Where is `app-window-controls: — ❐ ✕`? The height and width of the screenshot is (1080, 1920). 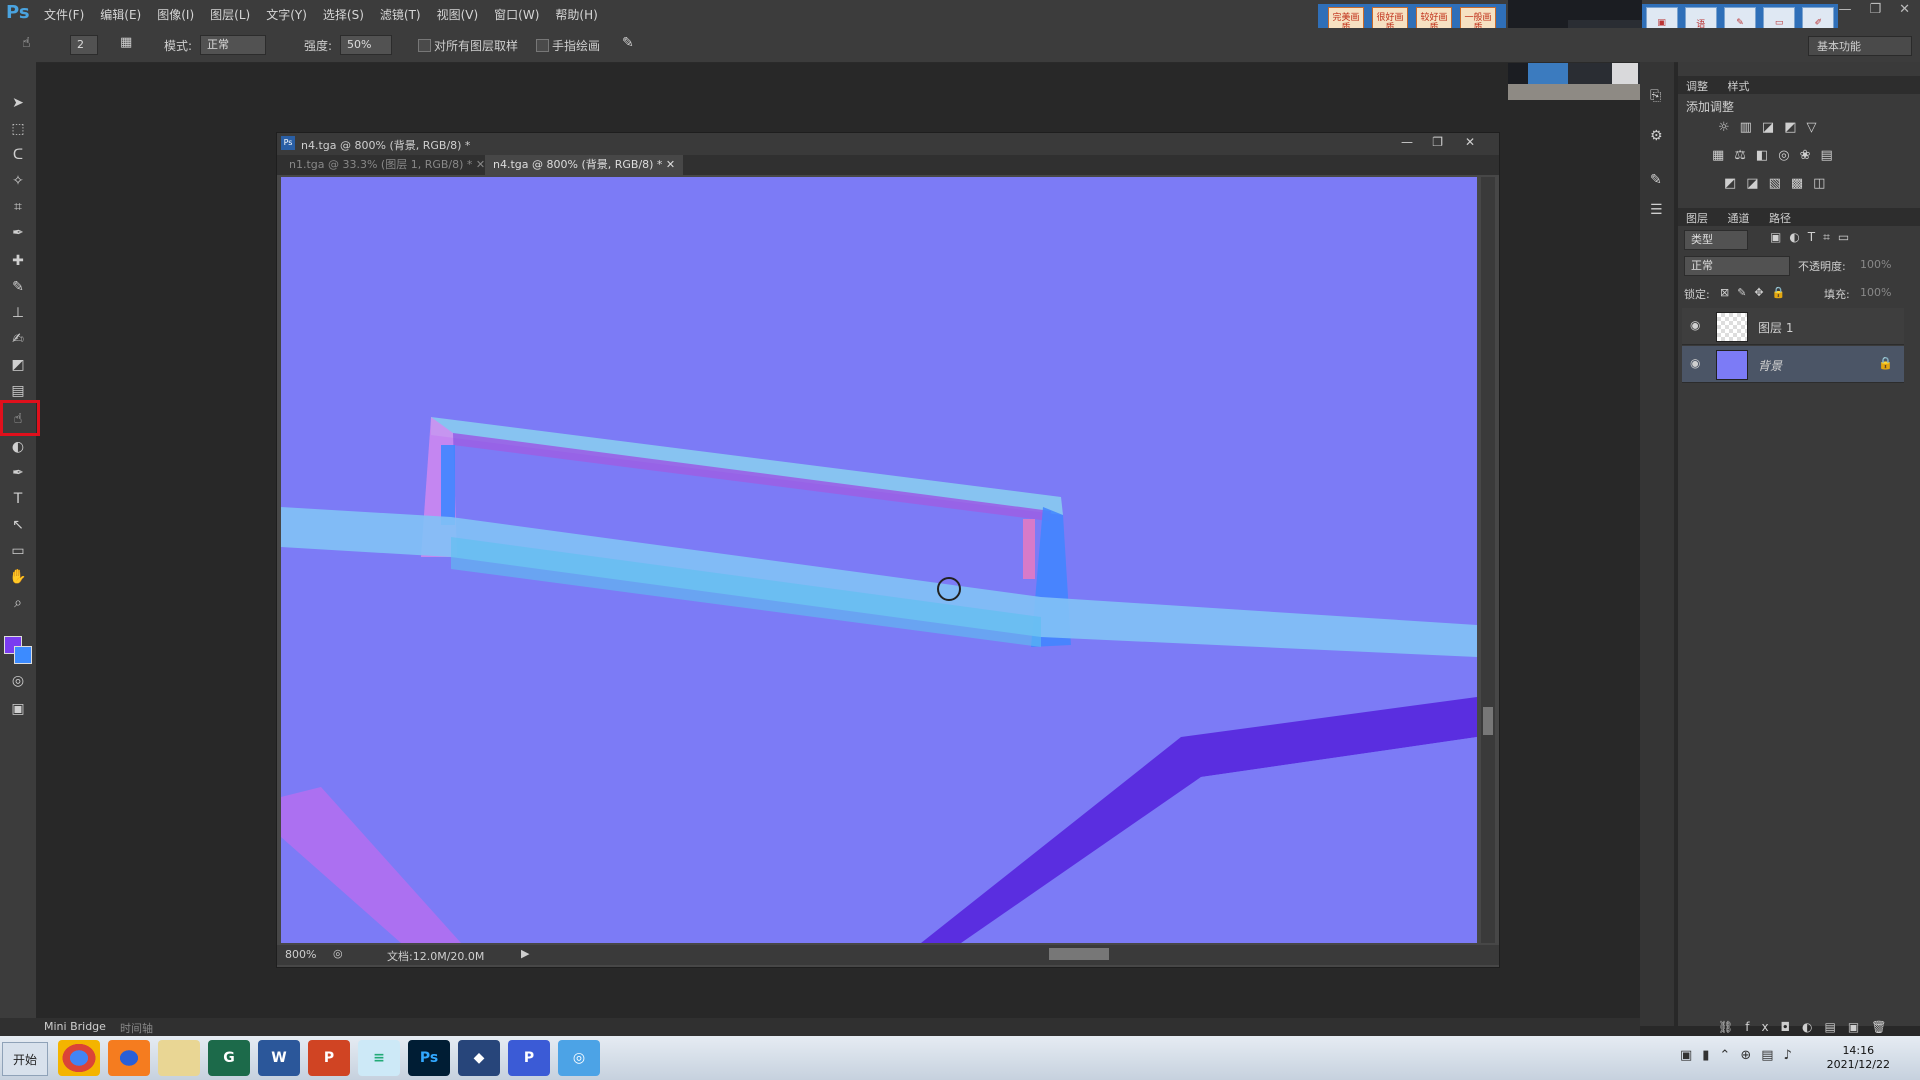 app-window-controls: — ❐ ✕ is located at coordinates (1874, 9).